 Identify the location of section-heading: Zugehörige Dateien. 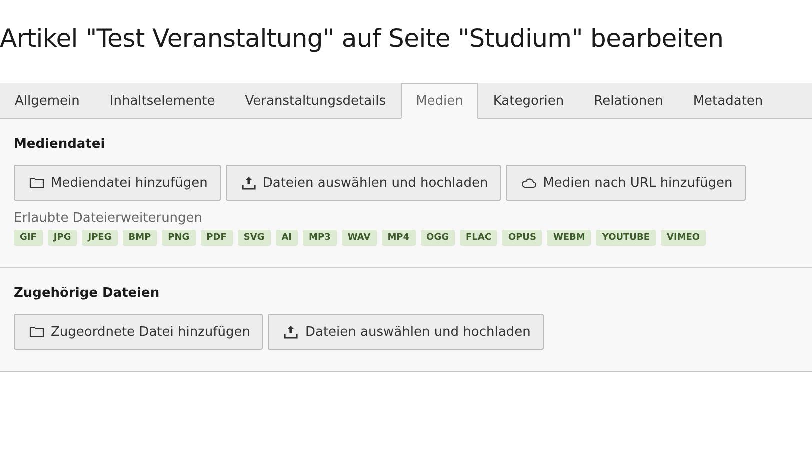
(87, 293).